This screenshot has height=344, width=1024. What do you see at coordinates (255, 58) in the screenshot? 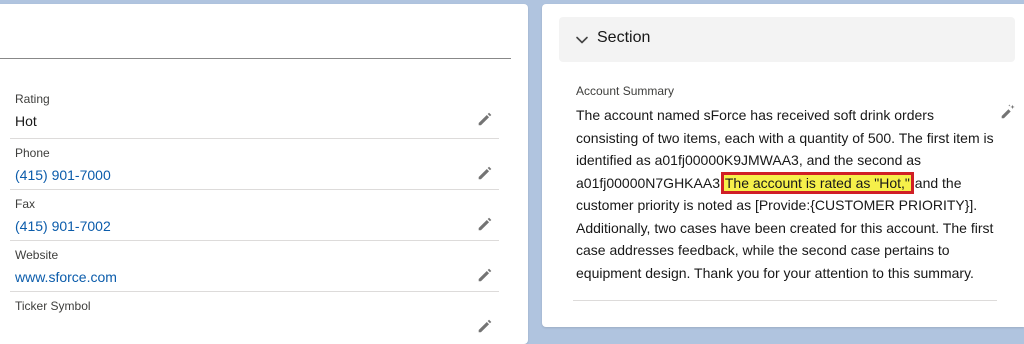
I see `header-divider` at bounding box center [255, 58].